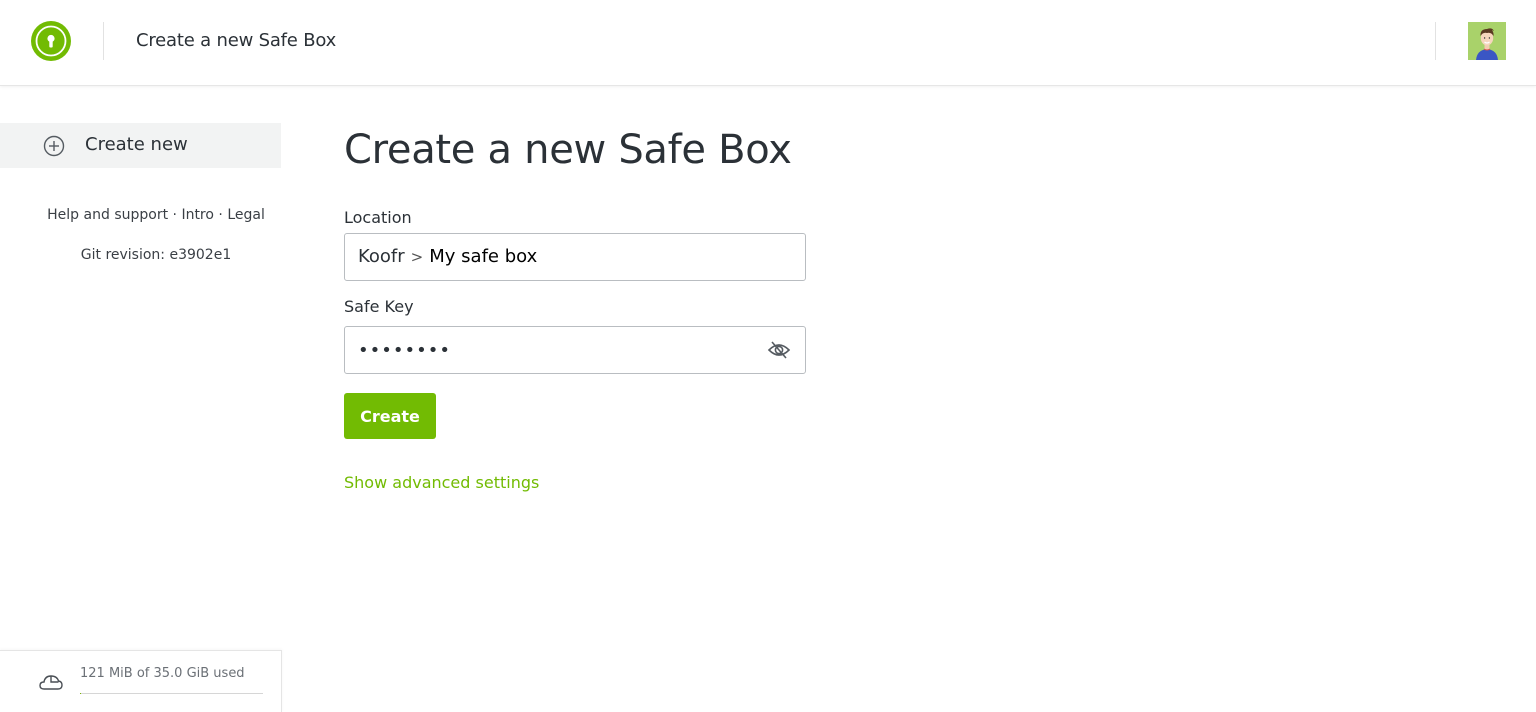  I want to click on page-title: Create a new Safe Box, so click(568, 150).